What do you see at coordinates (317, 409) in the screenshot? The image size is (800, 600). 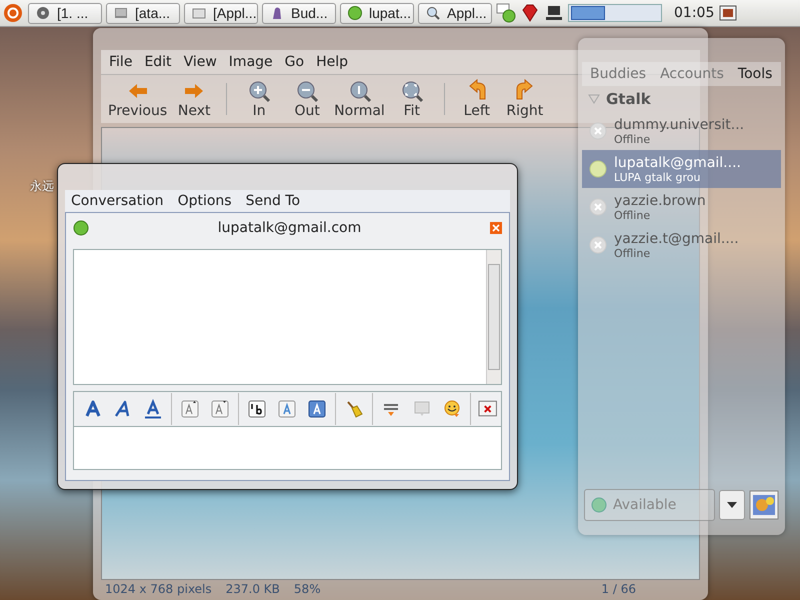 I see `background-color-icon` at bounding box center [317, 409].